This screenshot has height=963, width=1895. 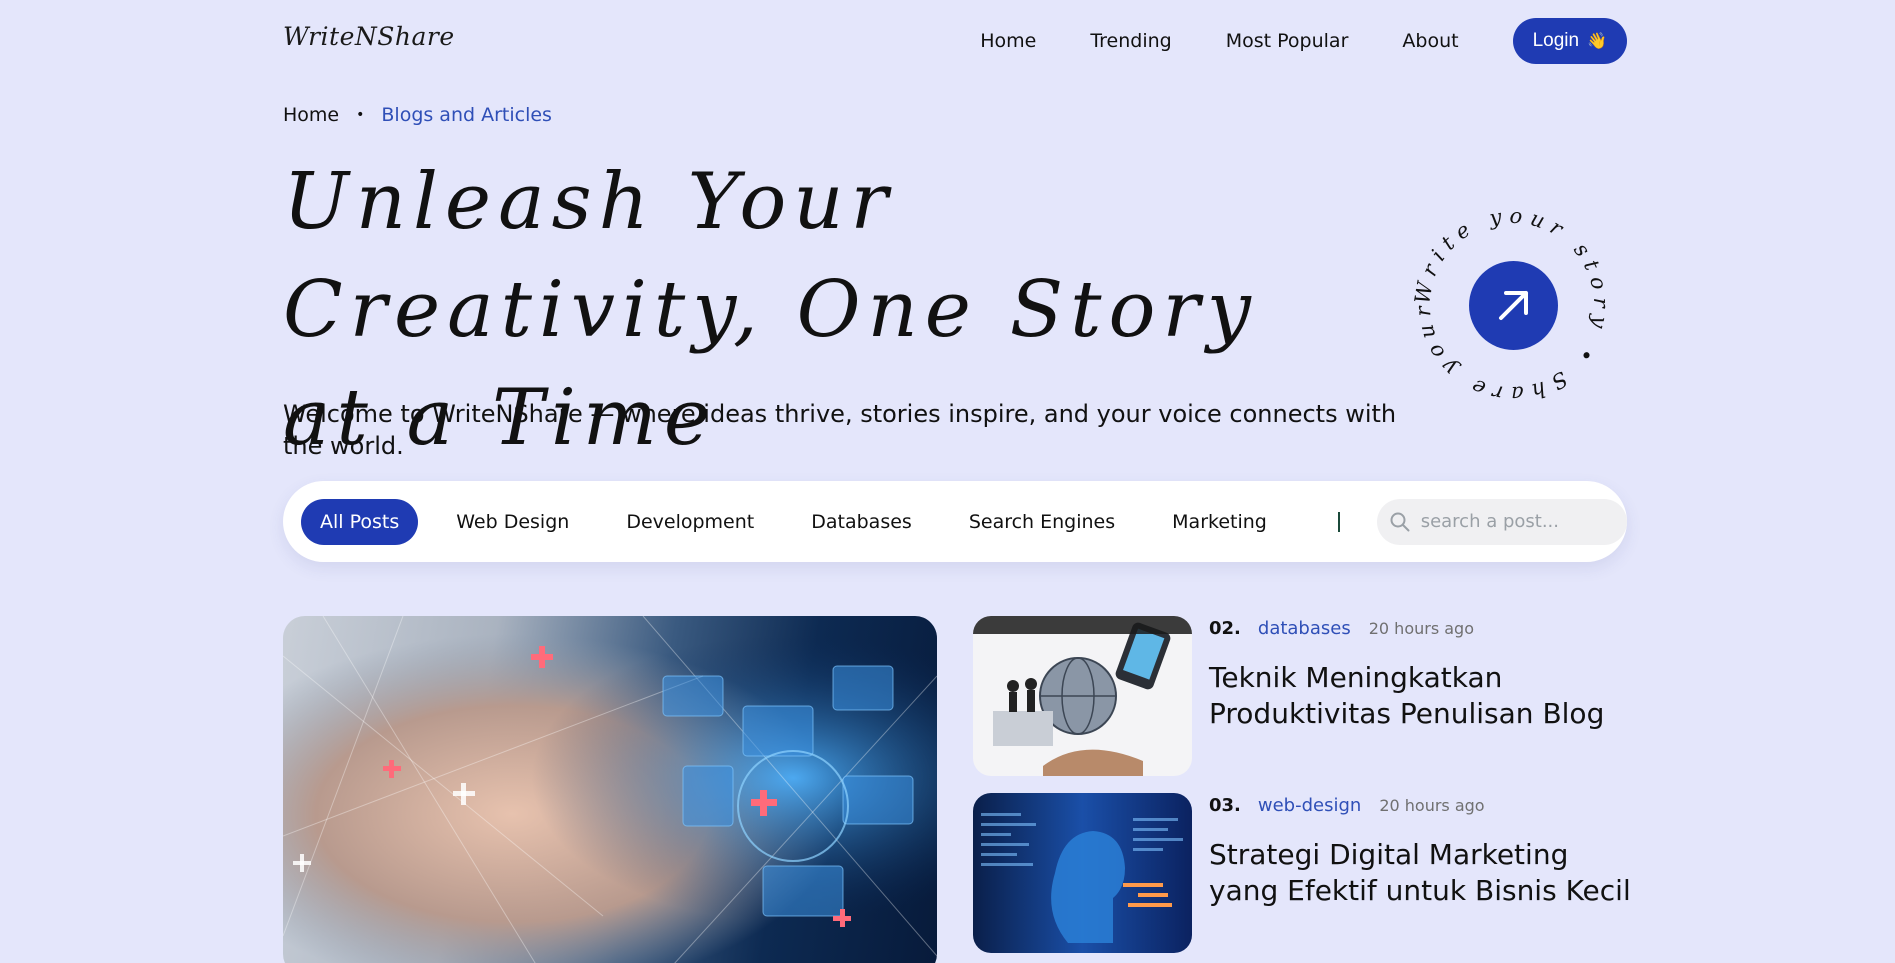 I want to click on filter-marketing: Marketing, so click(x=1219, y=522).